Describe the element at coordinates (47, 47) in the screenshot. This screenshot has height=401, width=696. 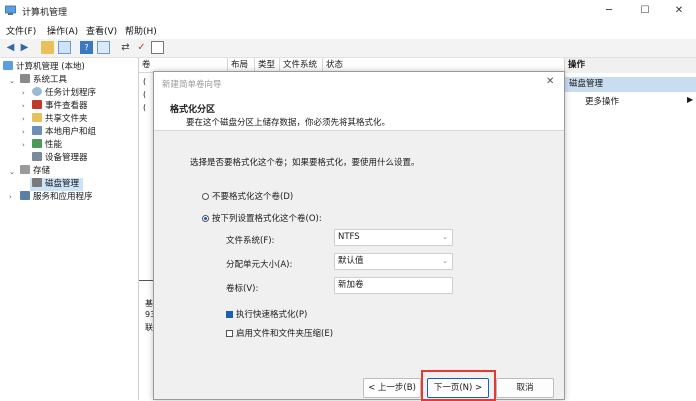
I see `up-folder-icon` at that location.